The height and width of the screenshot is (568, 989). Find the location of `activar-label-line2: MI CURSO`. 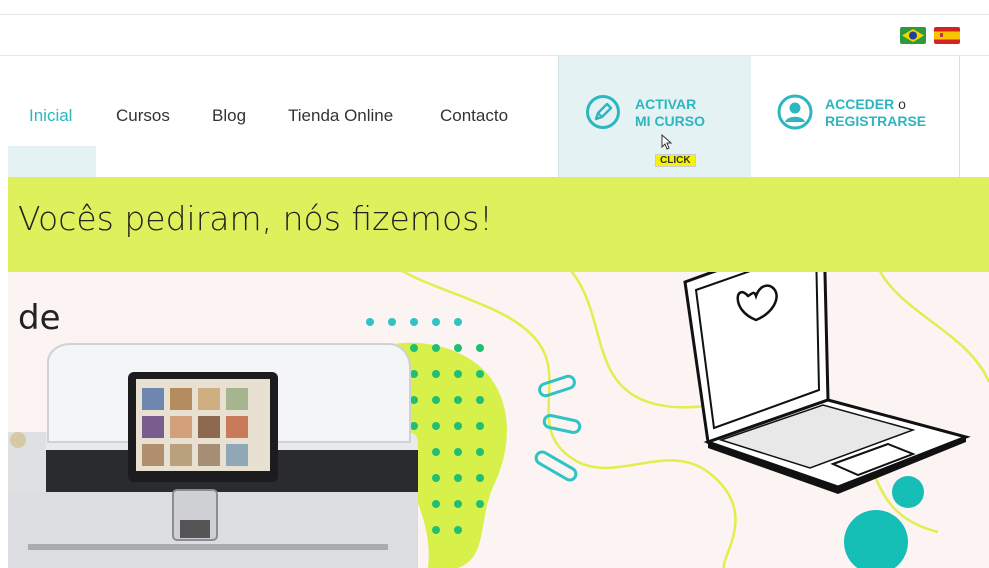

activar-label-line2: MI CURSO is located at coordinates (670, 121).